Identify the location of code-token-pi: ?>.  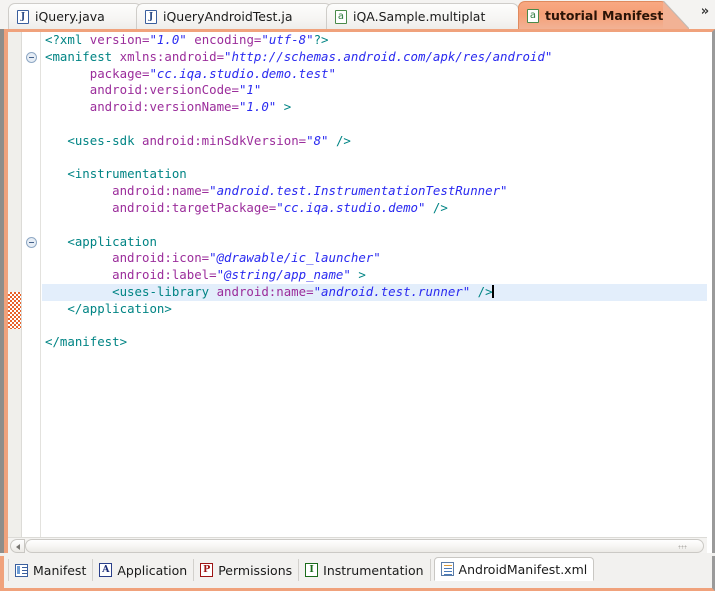
(321, 39).